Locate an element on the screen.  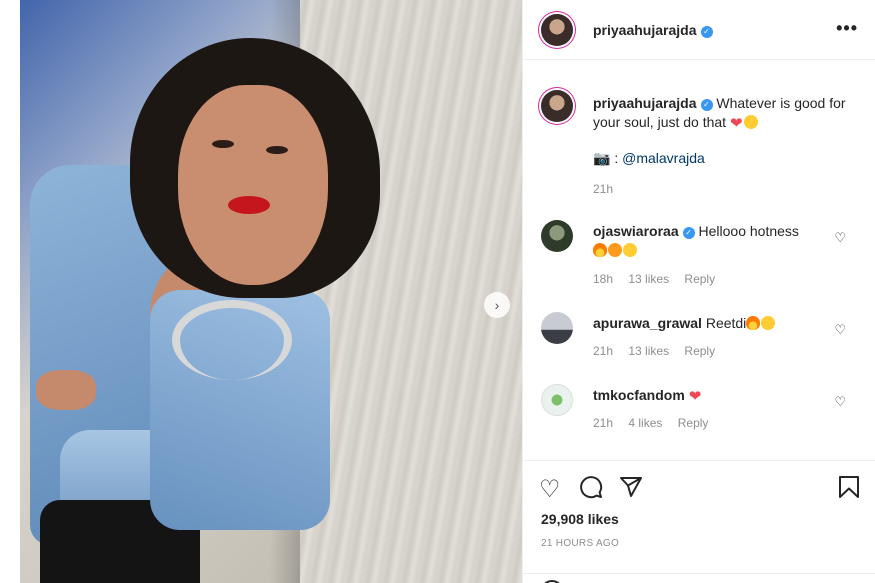
smiling-face-emoji-icon is located at coordinates (750, 122).